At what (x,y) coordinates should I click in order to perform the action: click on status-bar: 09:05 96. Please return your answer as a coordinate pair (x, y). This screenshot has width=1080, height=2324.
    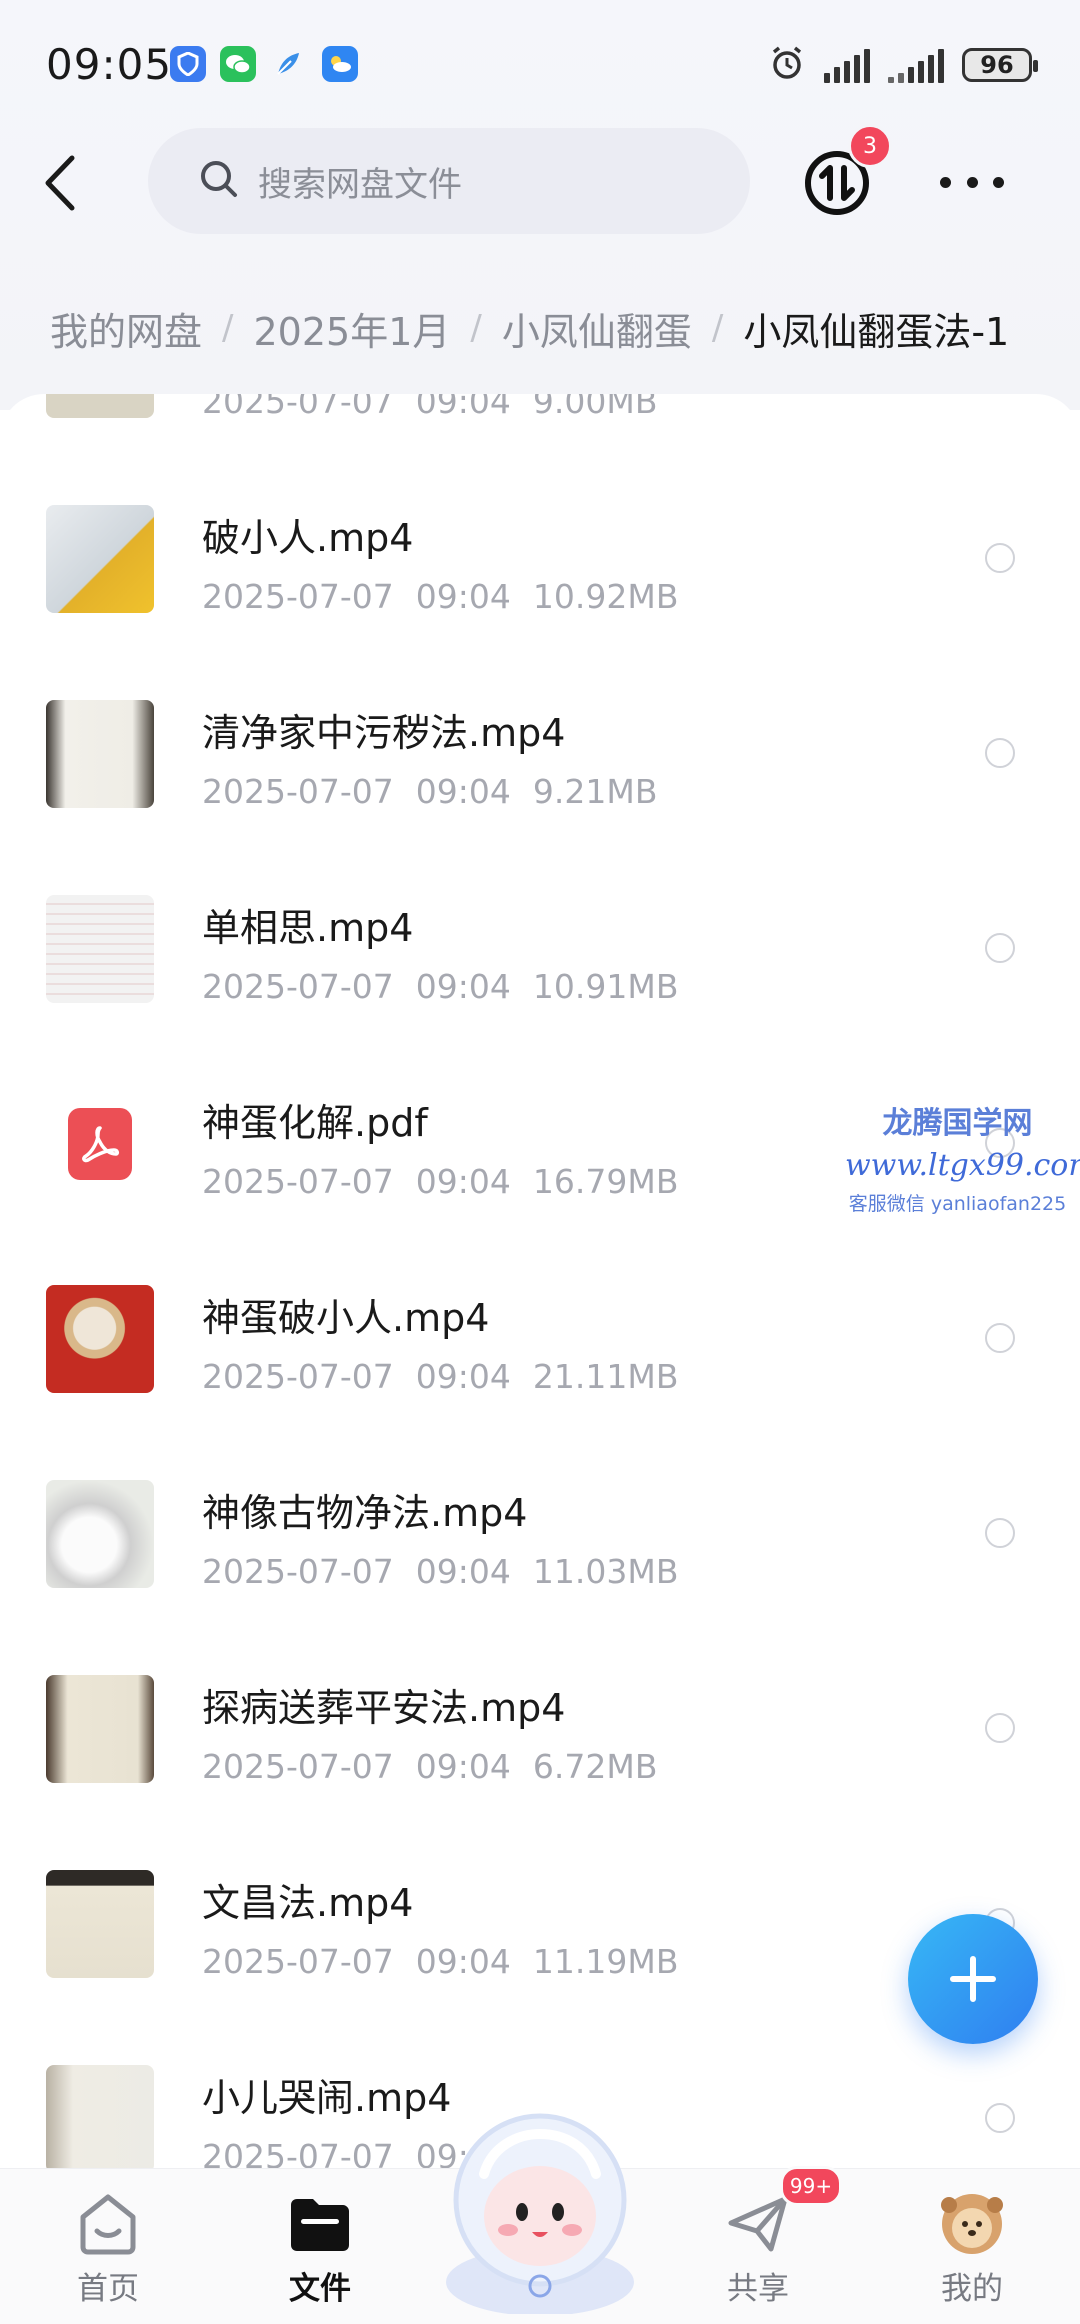
    Looking at the image, I should click on (540, 65).